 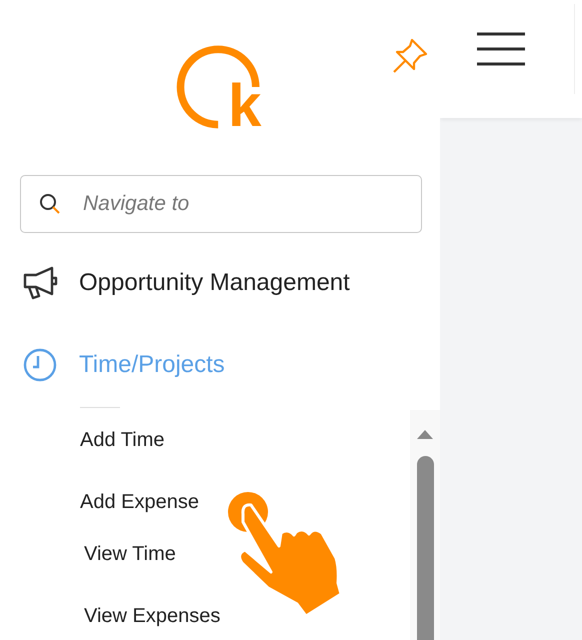 I want to click on submenu-item: Add Expense, so click(x=139, y=502).